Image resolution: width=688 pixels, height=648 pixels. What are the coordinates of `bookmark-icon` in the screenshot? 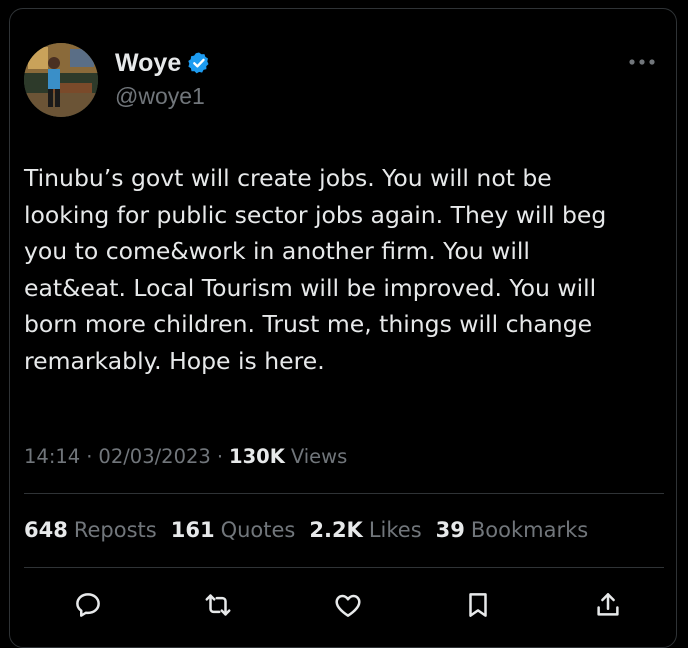 It's located at (478, 605).